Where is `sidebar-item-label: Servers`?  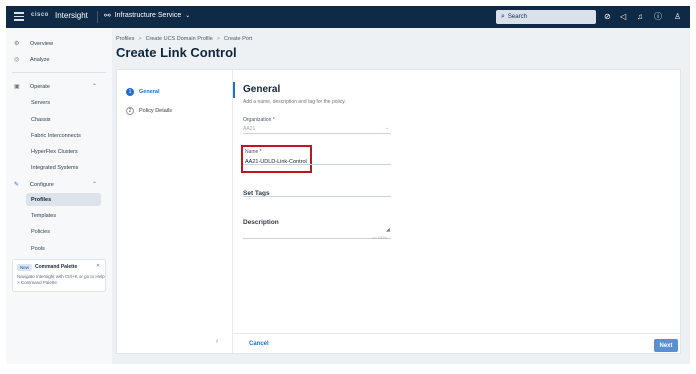
sidebar-item-label: Servers is located at coordinates (40, 102).